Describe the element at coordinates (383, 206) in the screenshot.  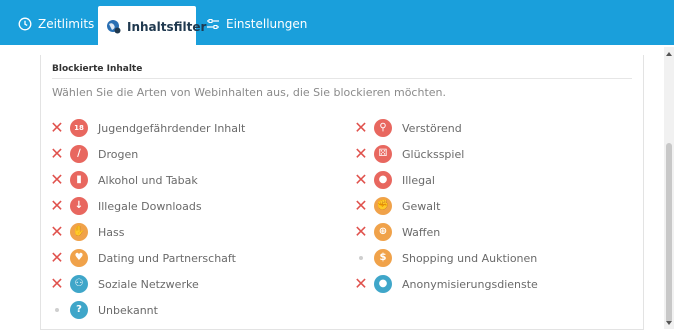
I see `fist-icon: ✊` at that location.